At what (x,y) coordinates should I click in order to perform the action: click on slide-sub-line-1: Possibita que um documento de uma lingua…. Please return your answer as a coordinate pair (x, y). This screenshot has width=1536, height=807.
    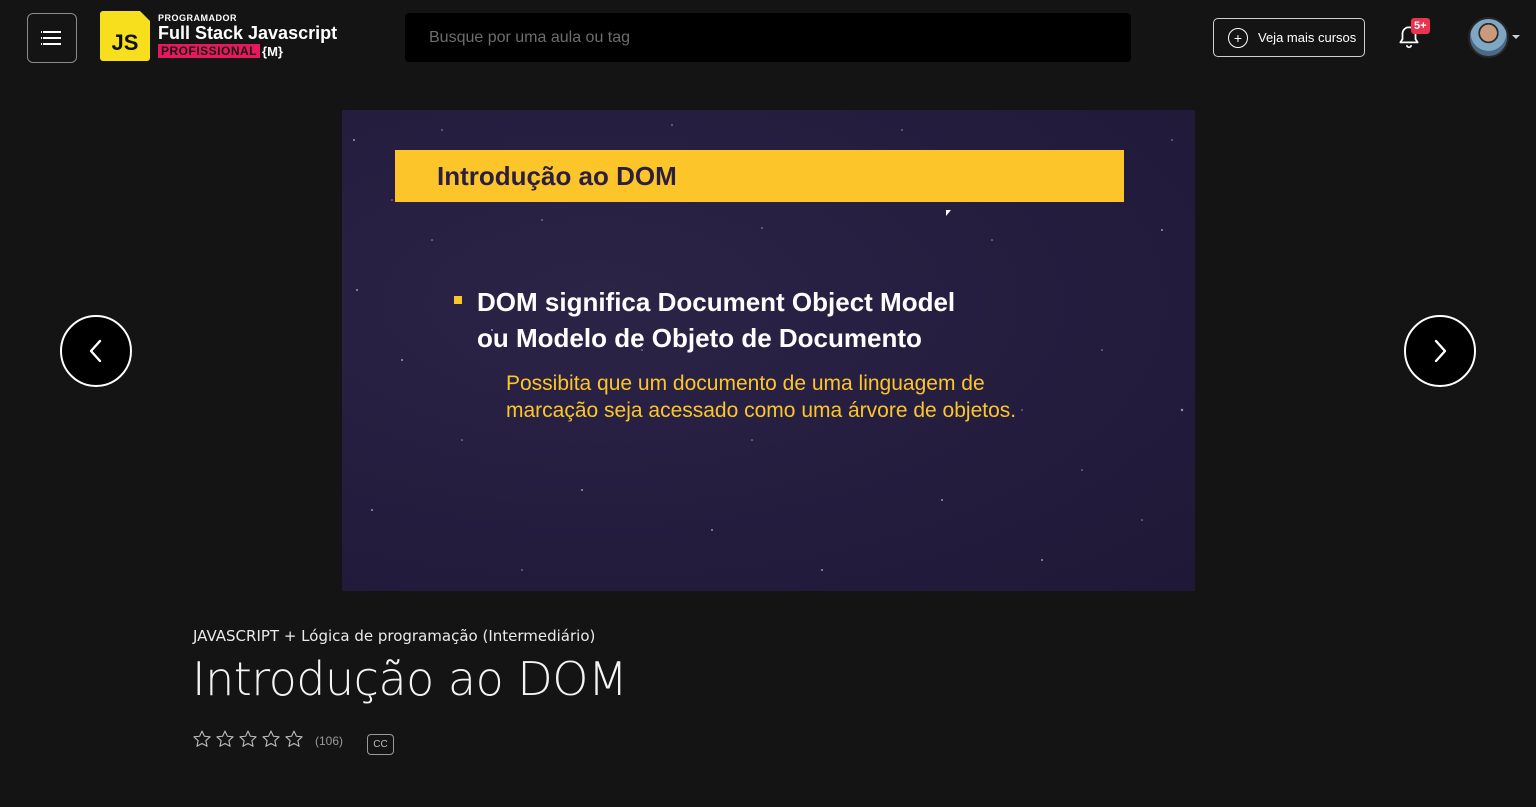
    Looking at the image, I should click on (745, 383).